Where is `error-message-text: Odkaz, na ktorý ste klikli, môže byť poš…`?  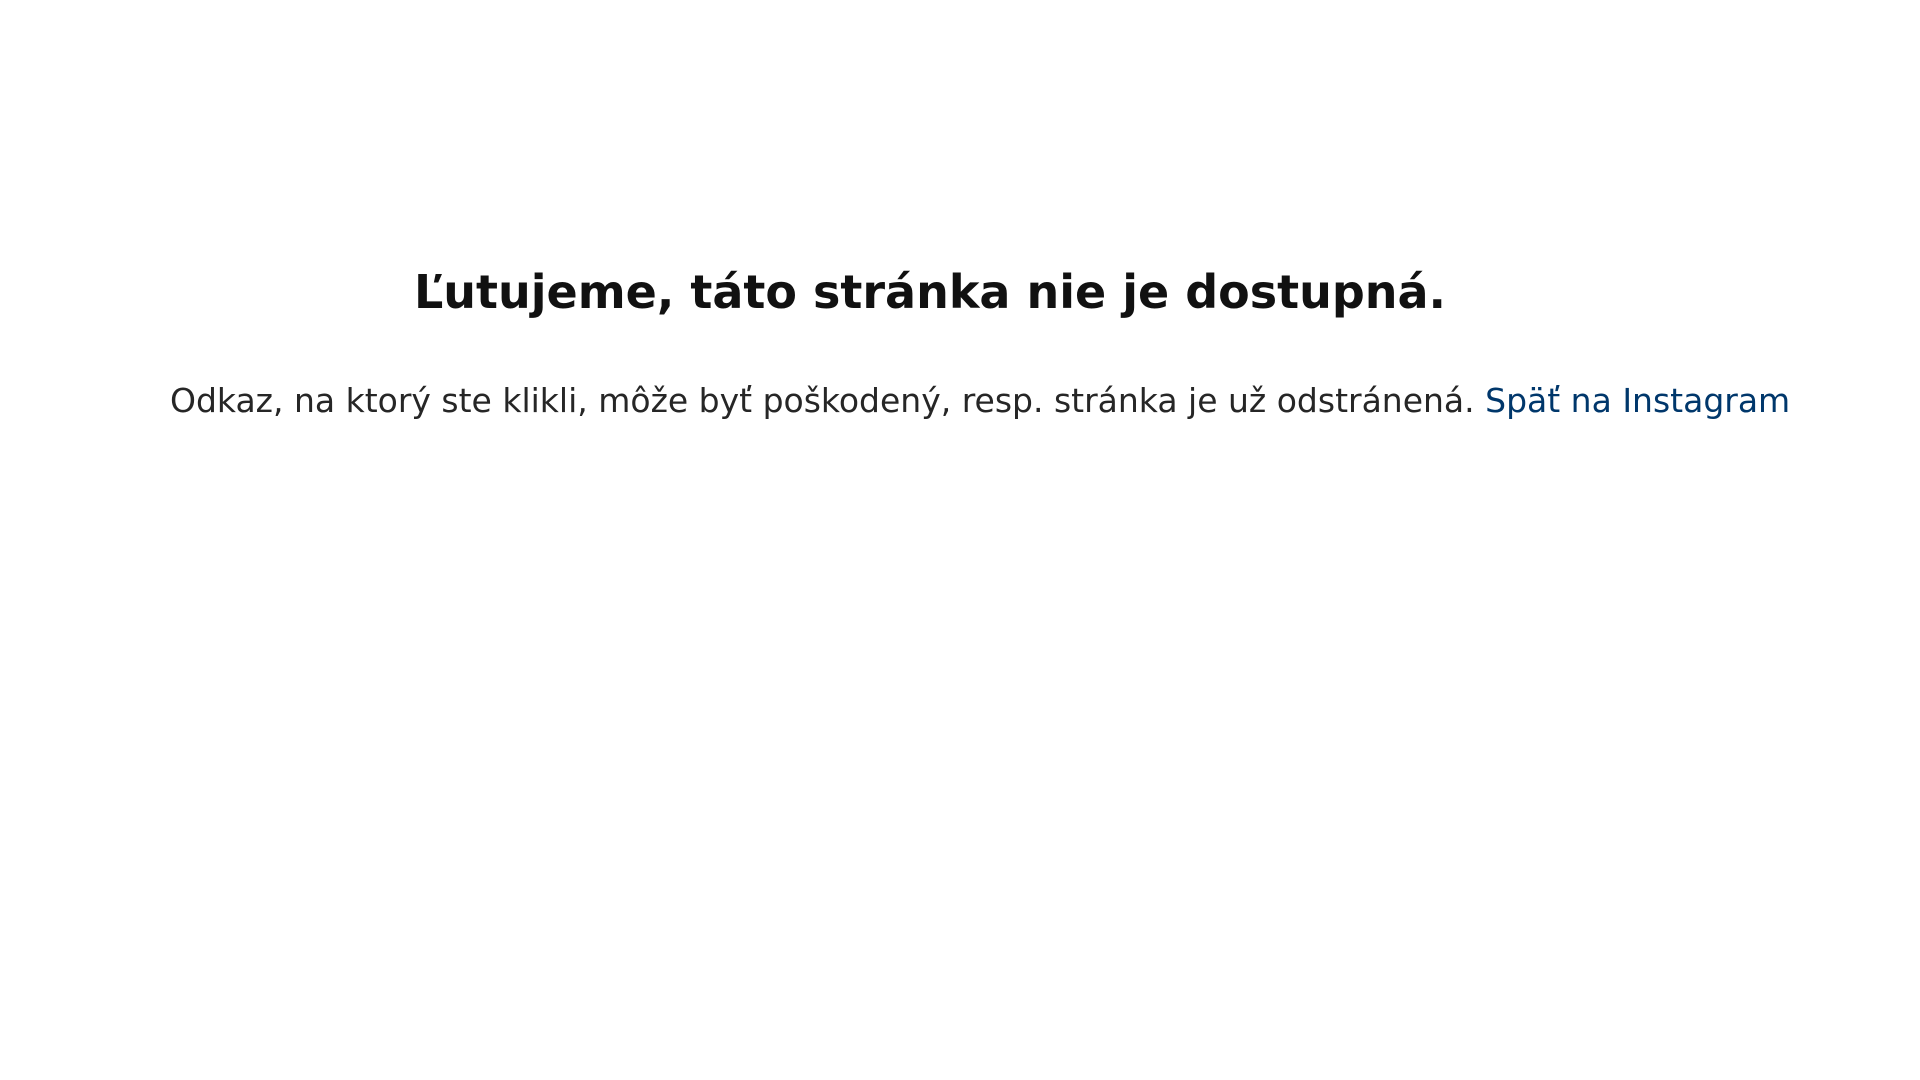
error-message-text: Odkaz, na ktorý ste klikli, môže byť poš… is located at coordinates (828, 400).